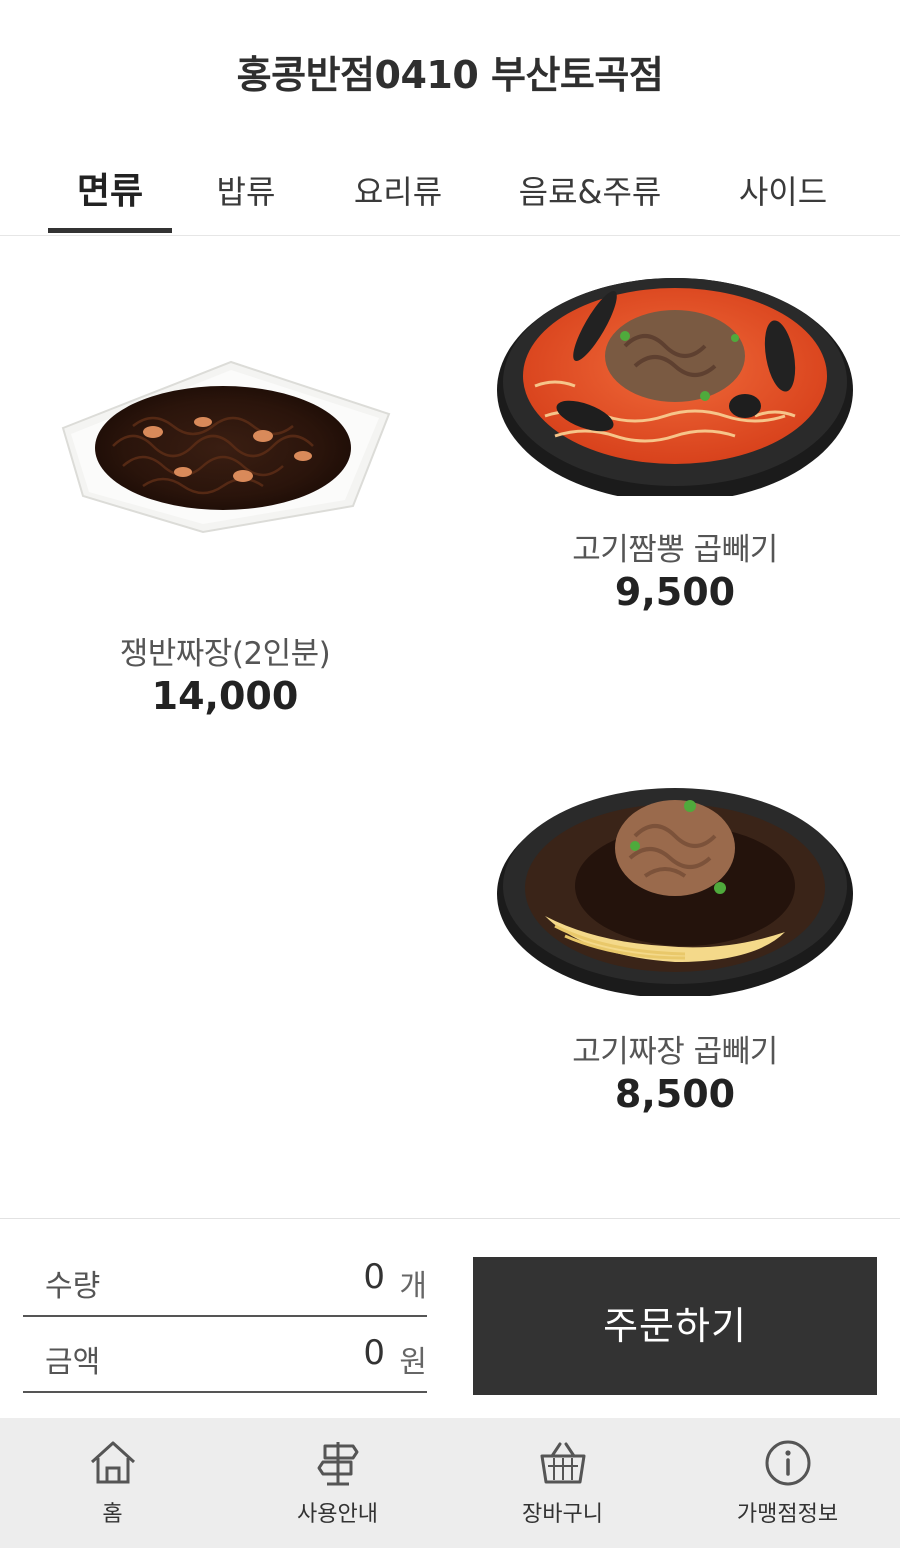 Image resolution: width=900 pixels, height=1548 pixels. I want to click on quantity-value: 0, so click(374, 1277).